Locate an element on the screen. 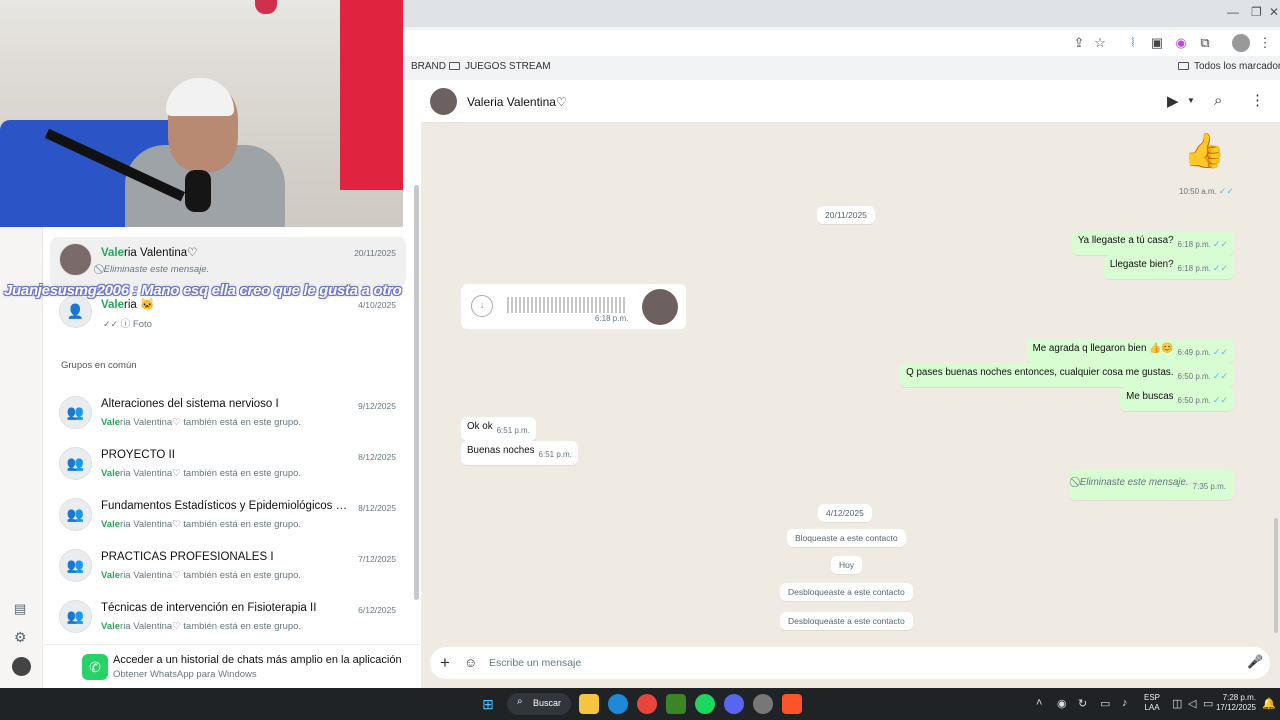  thumbs-up-sticker: 👍 is located at coordinates (1204, 151).